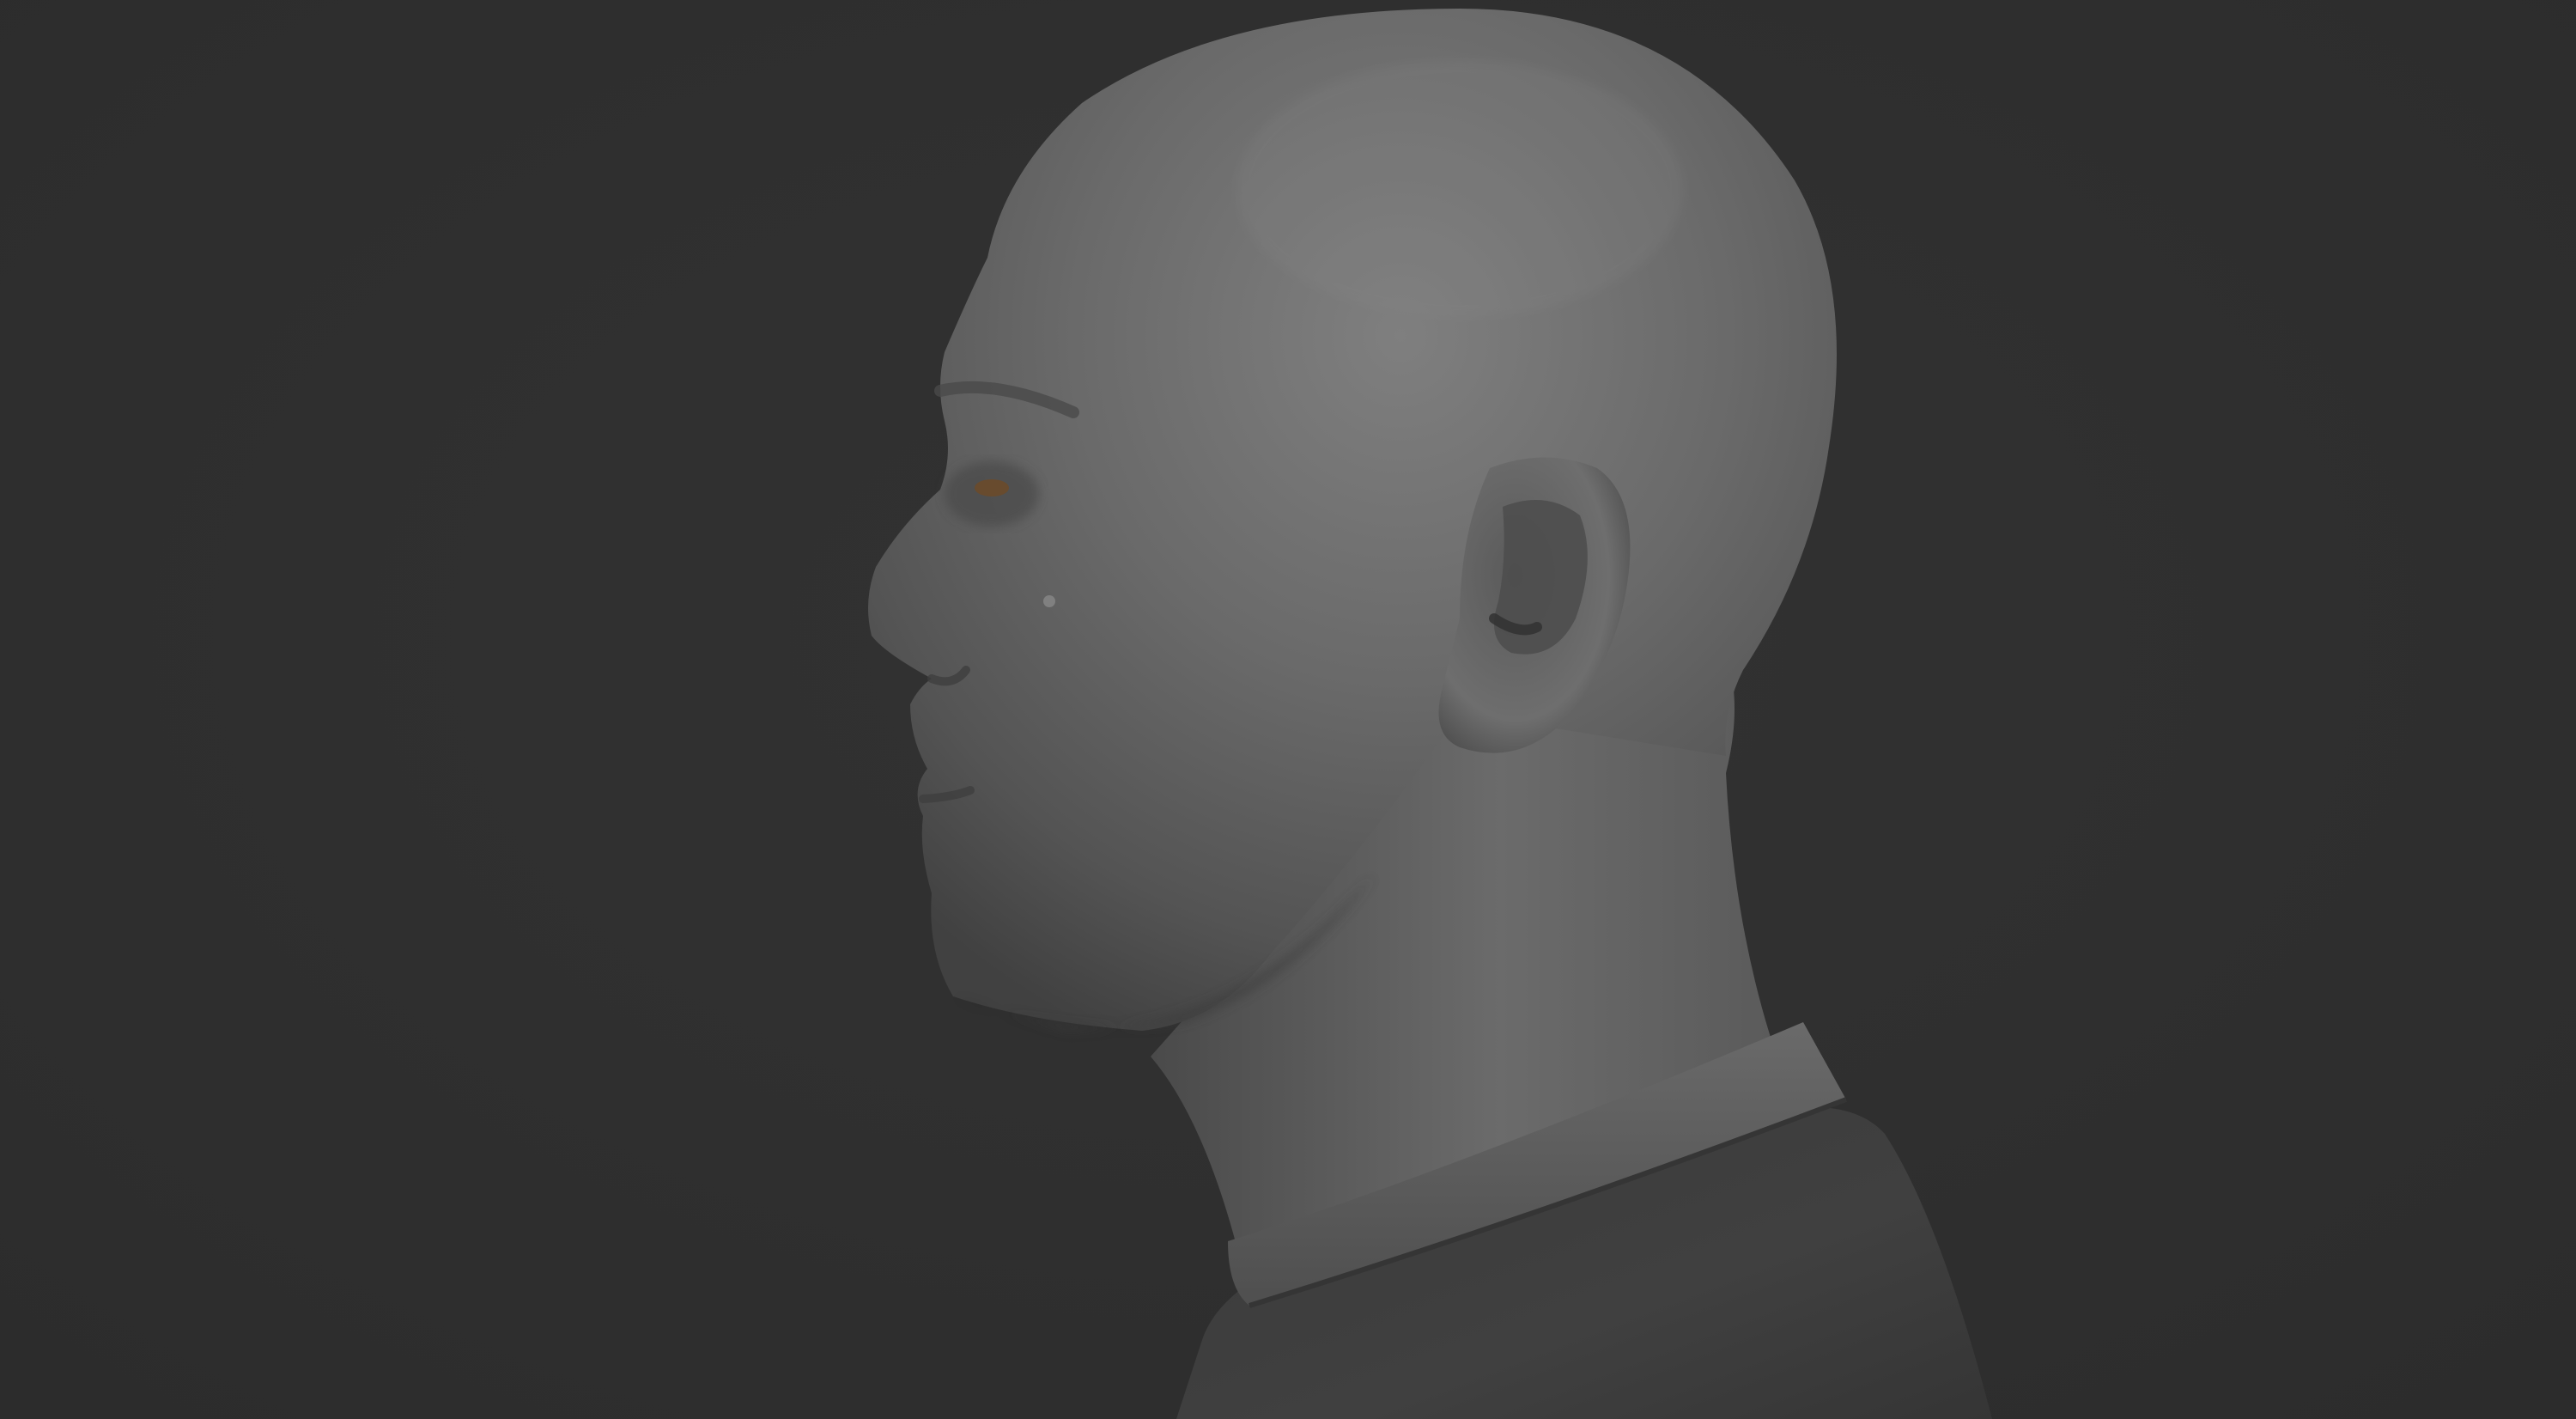  Describe the element at coordinates (1049, 601) in the screenshot. I see `mole` at that location.